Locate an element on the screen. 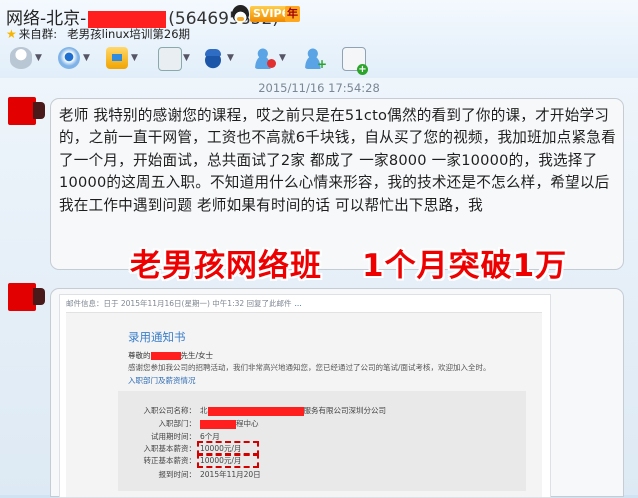  greeting: 尊敬的 先生/女士 is located at coordinates (170, 355).